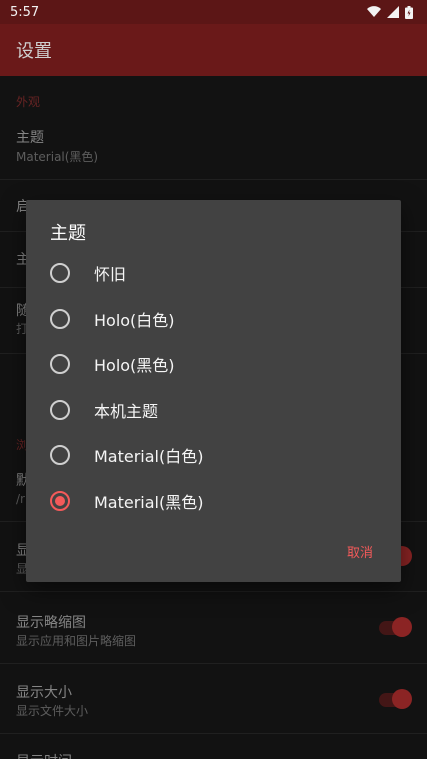 This screenshot has height=759, width=427. What do you see at coordinates (34, 51) in the screenshot?
I see `app-bar-title: 设置` at bounding box center [34, 51].